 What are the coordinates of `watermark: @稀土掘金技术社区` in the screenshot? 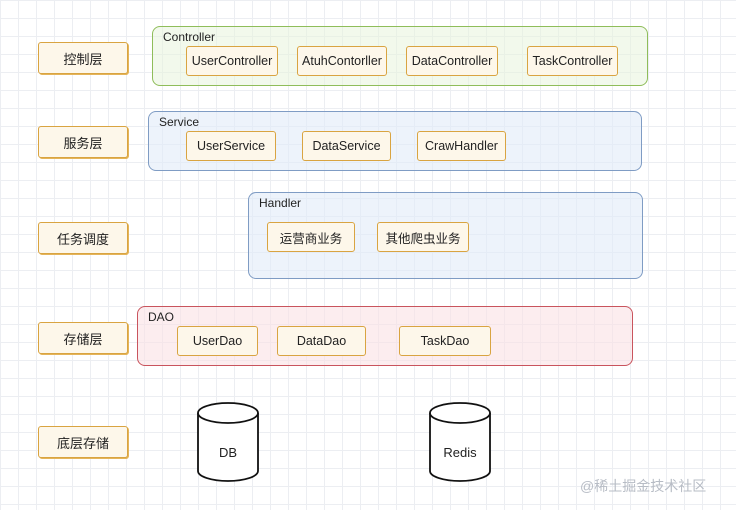 It's located at (643, 486).